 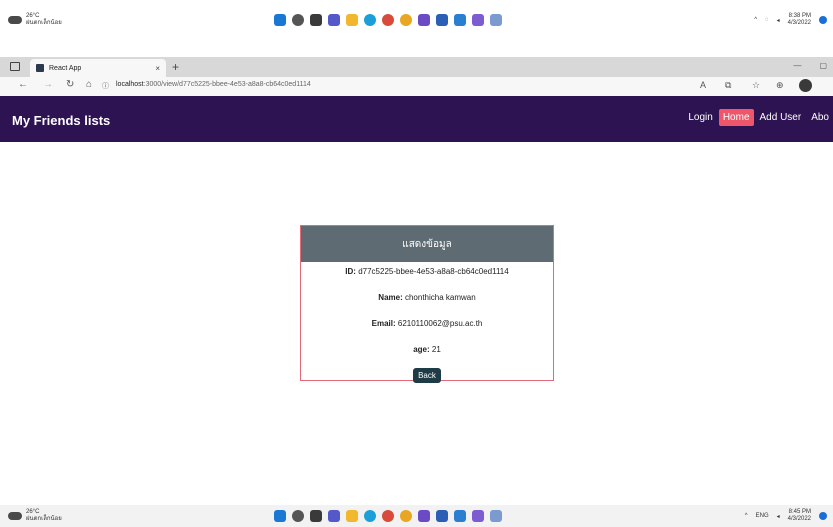 I want to click on name-row: Name: chonthicha kamwan, so click(x=427, y=297).